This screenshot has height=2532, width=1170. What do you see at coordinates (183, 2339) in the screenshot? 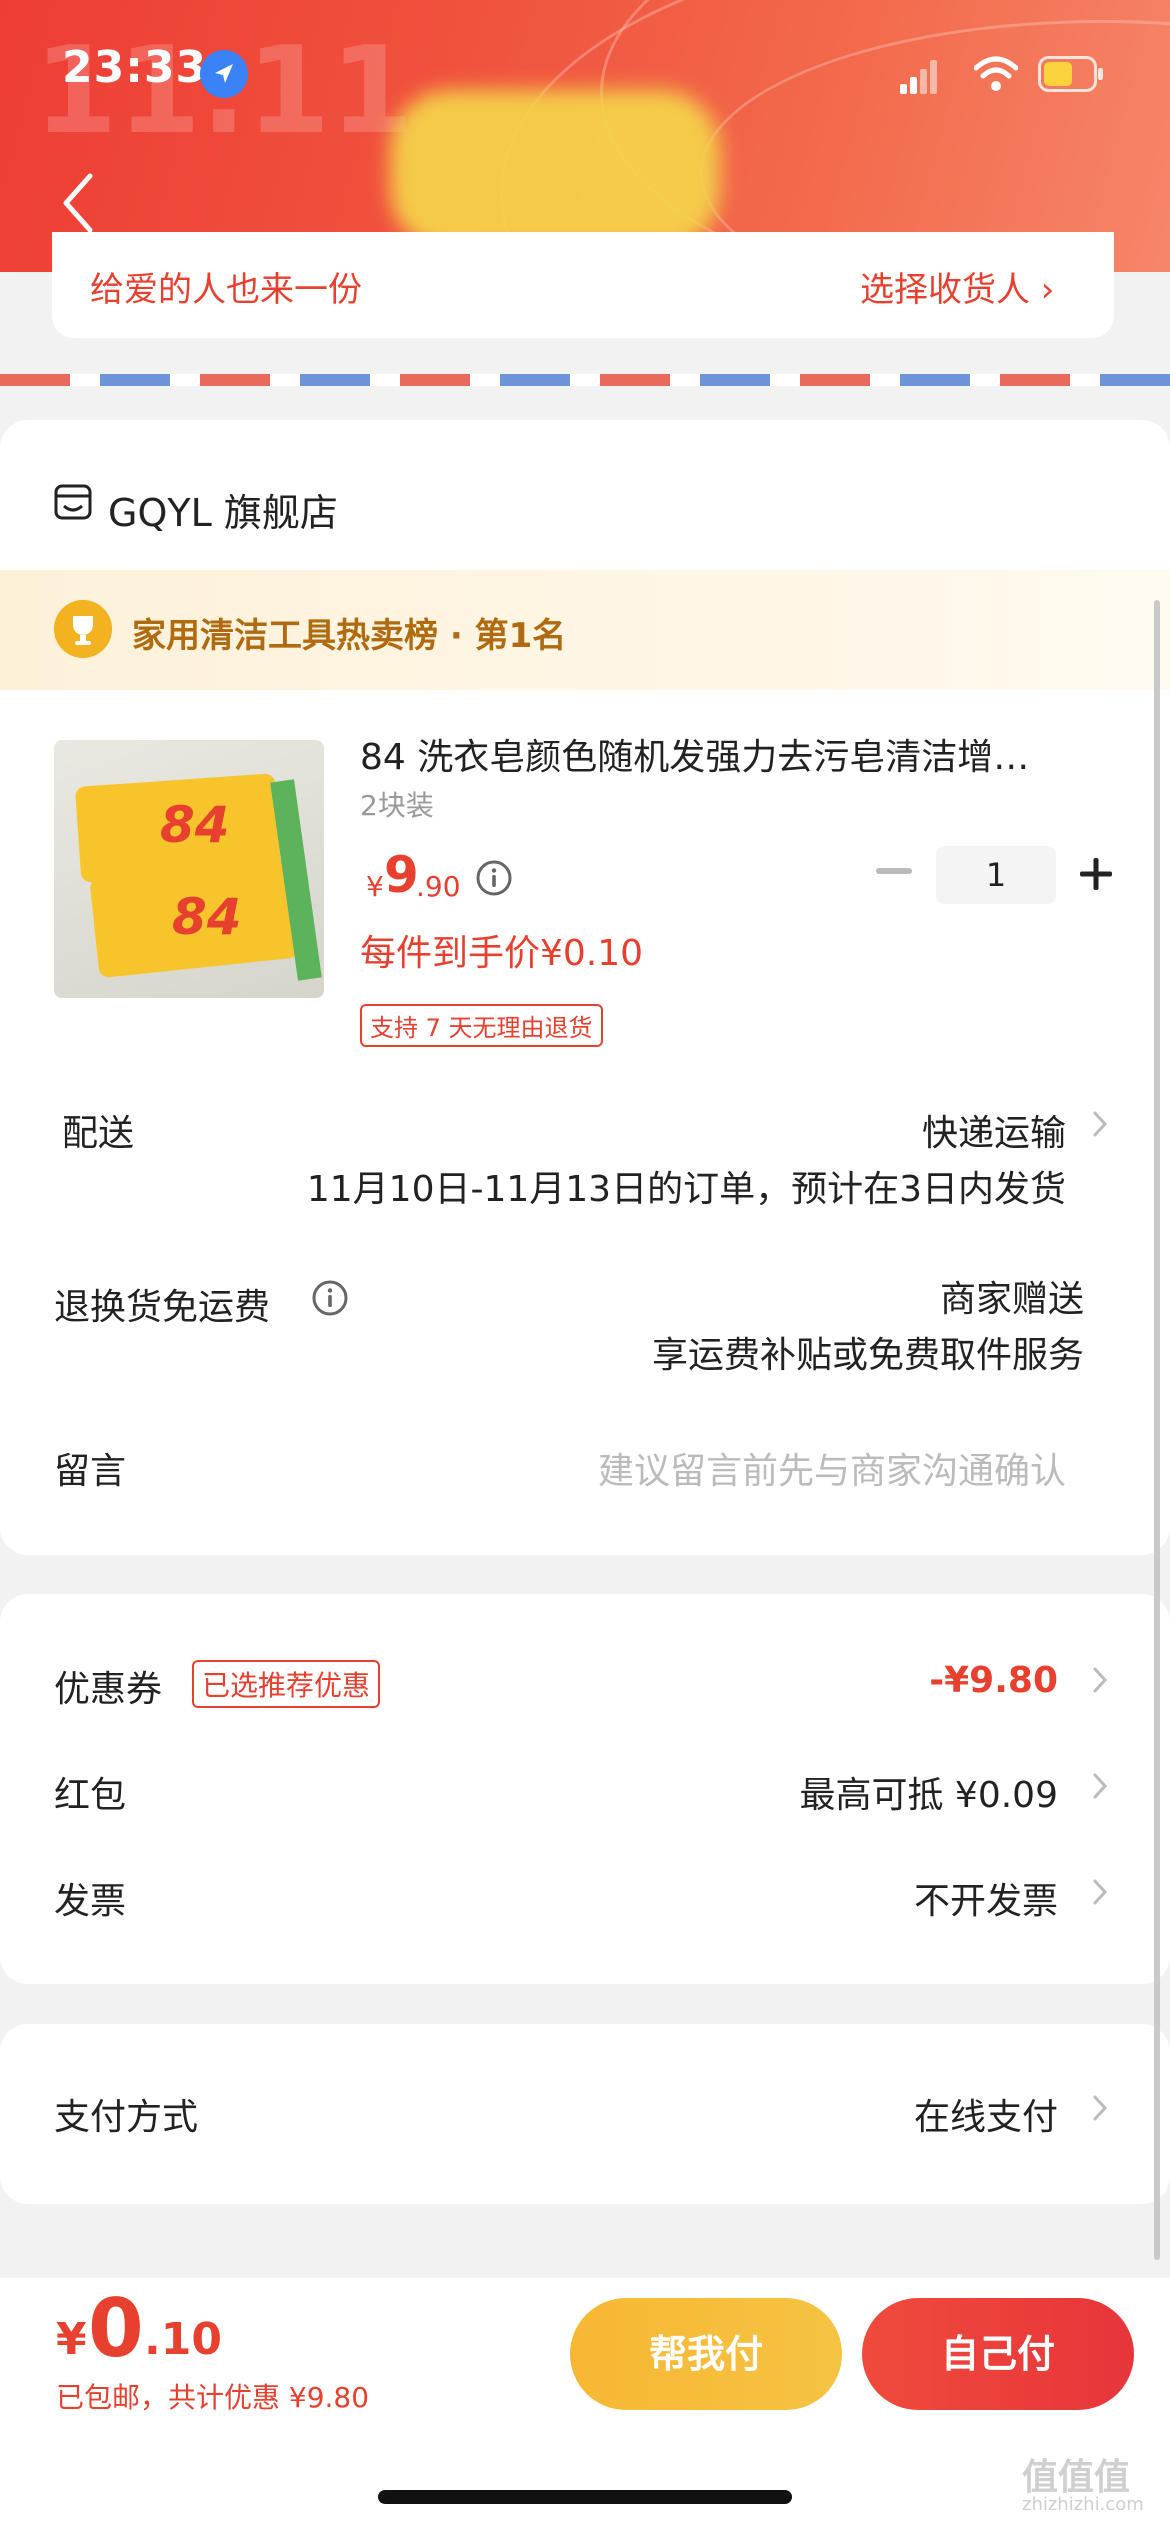
I see `total-decimal: .10` at bounding box center [183, 2339].